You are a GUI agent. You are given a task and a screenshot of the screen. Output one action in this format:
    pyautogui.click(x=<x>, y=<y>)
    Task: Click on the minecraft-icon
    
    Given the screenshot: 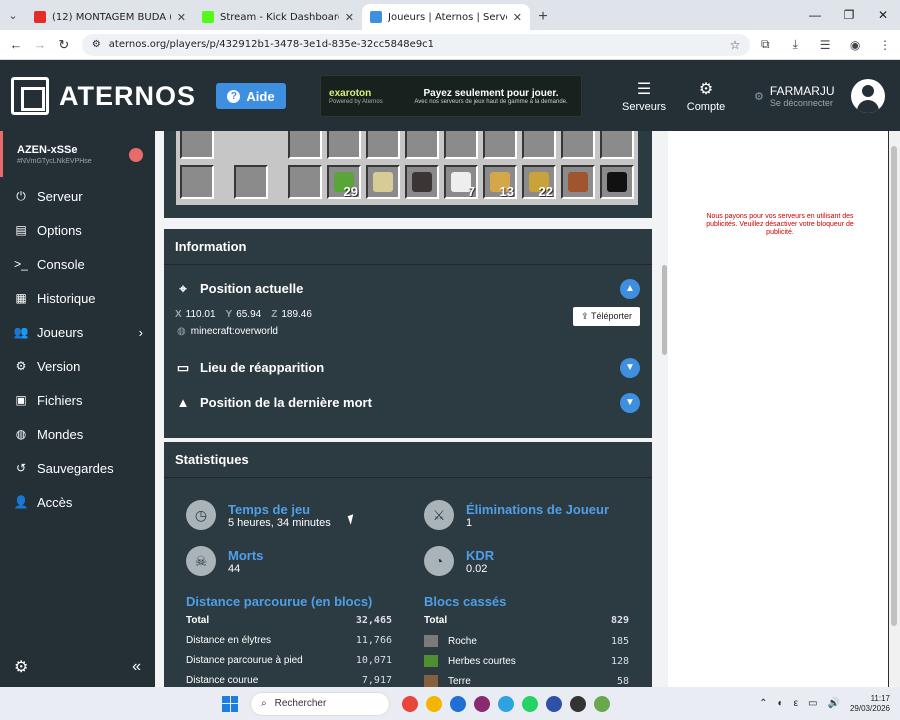 What is the action you would take?
    pyautogui.click(x=602, y=703)
    